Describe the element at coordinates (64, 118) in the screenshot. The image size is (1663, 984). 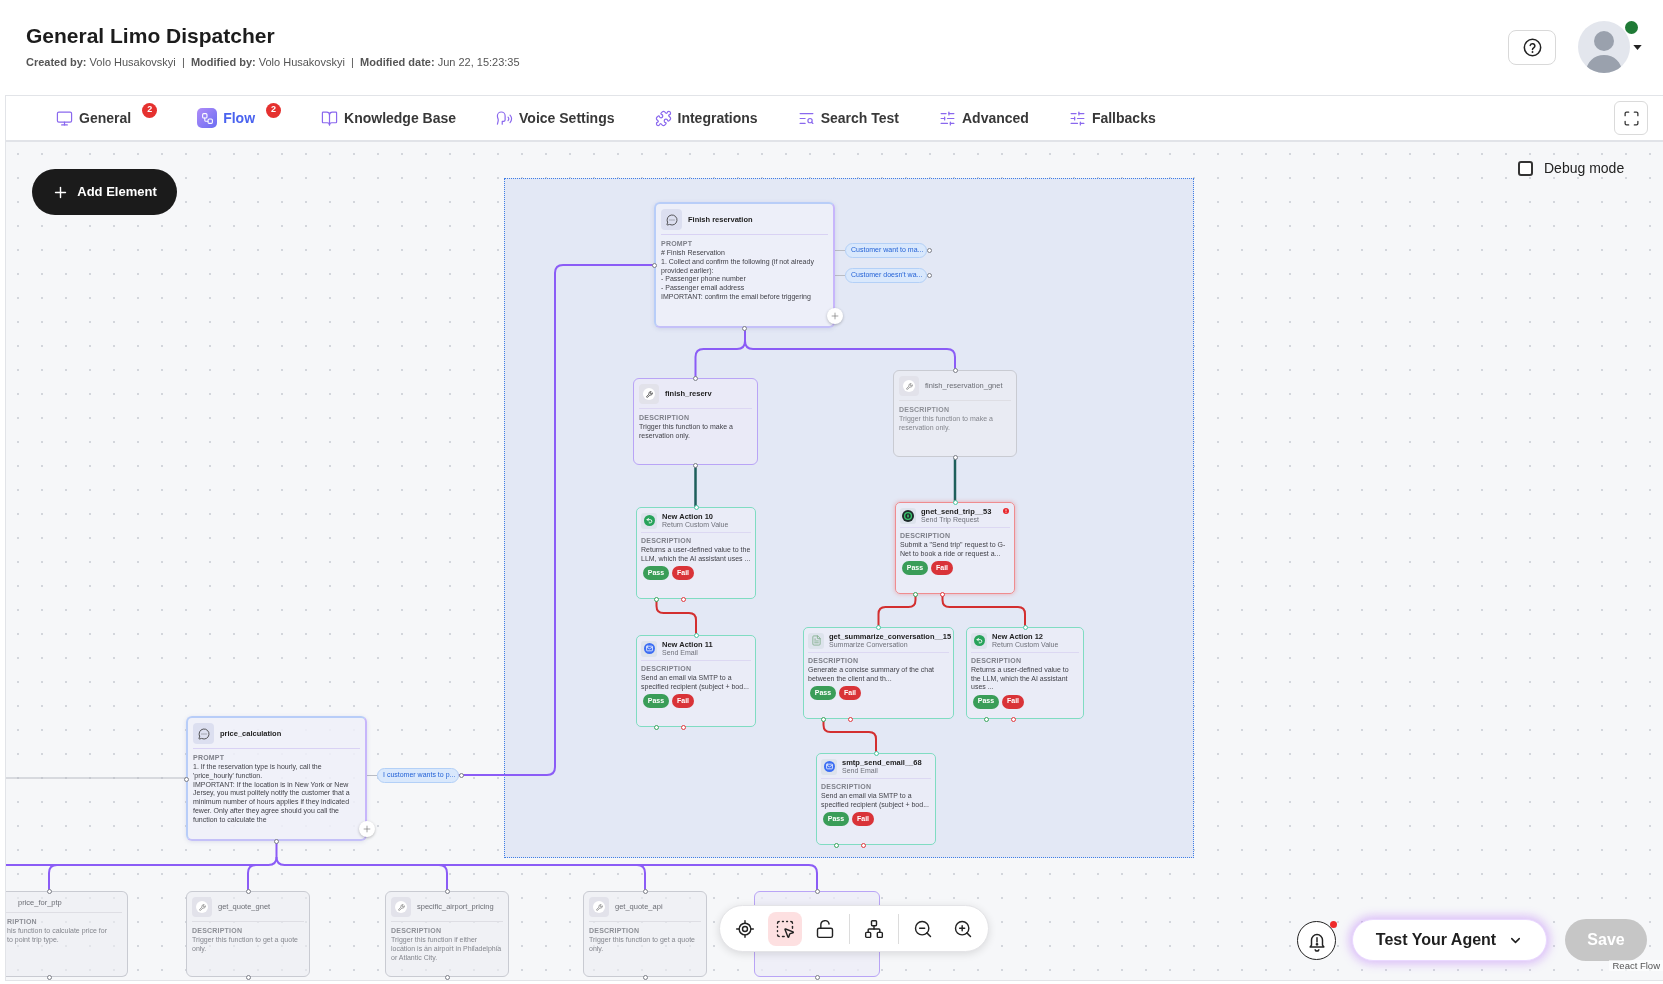
I see `monitor-icon` at that location.